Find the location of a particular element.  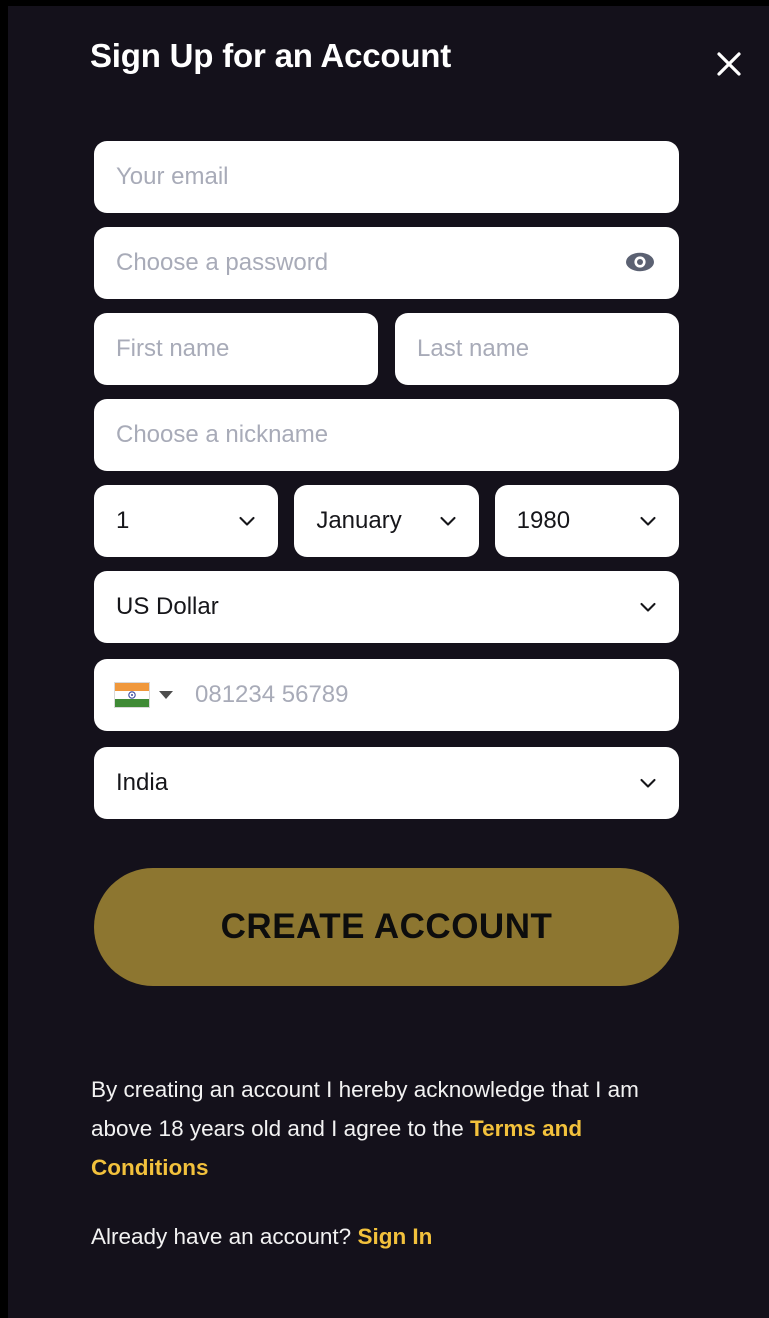

email-input is located at coordinates (386, 177).